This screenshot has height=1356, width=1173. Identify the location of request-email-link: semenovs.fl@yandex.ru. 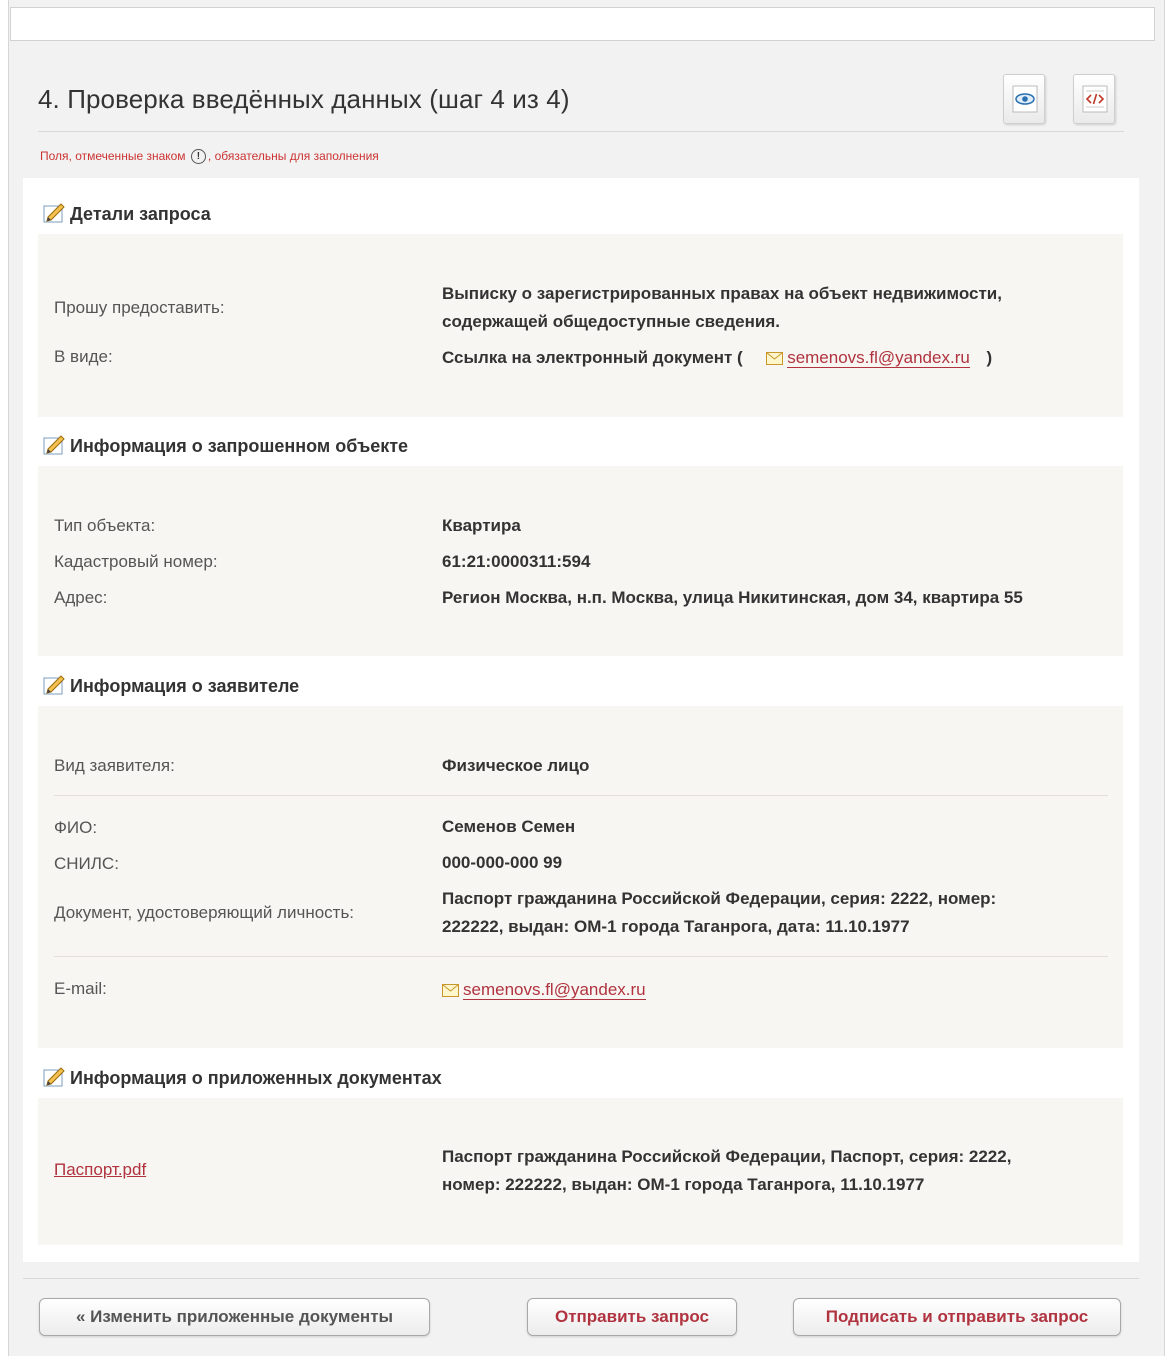
(878, 358).